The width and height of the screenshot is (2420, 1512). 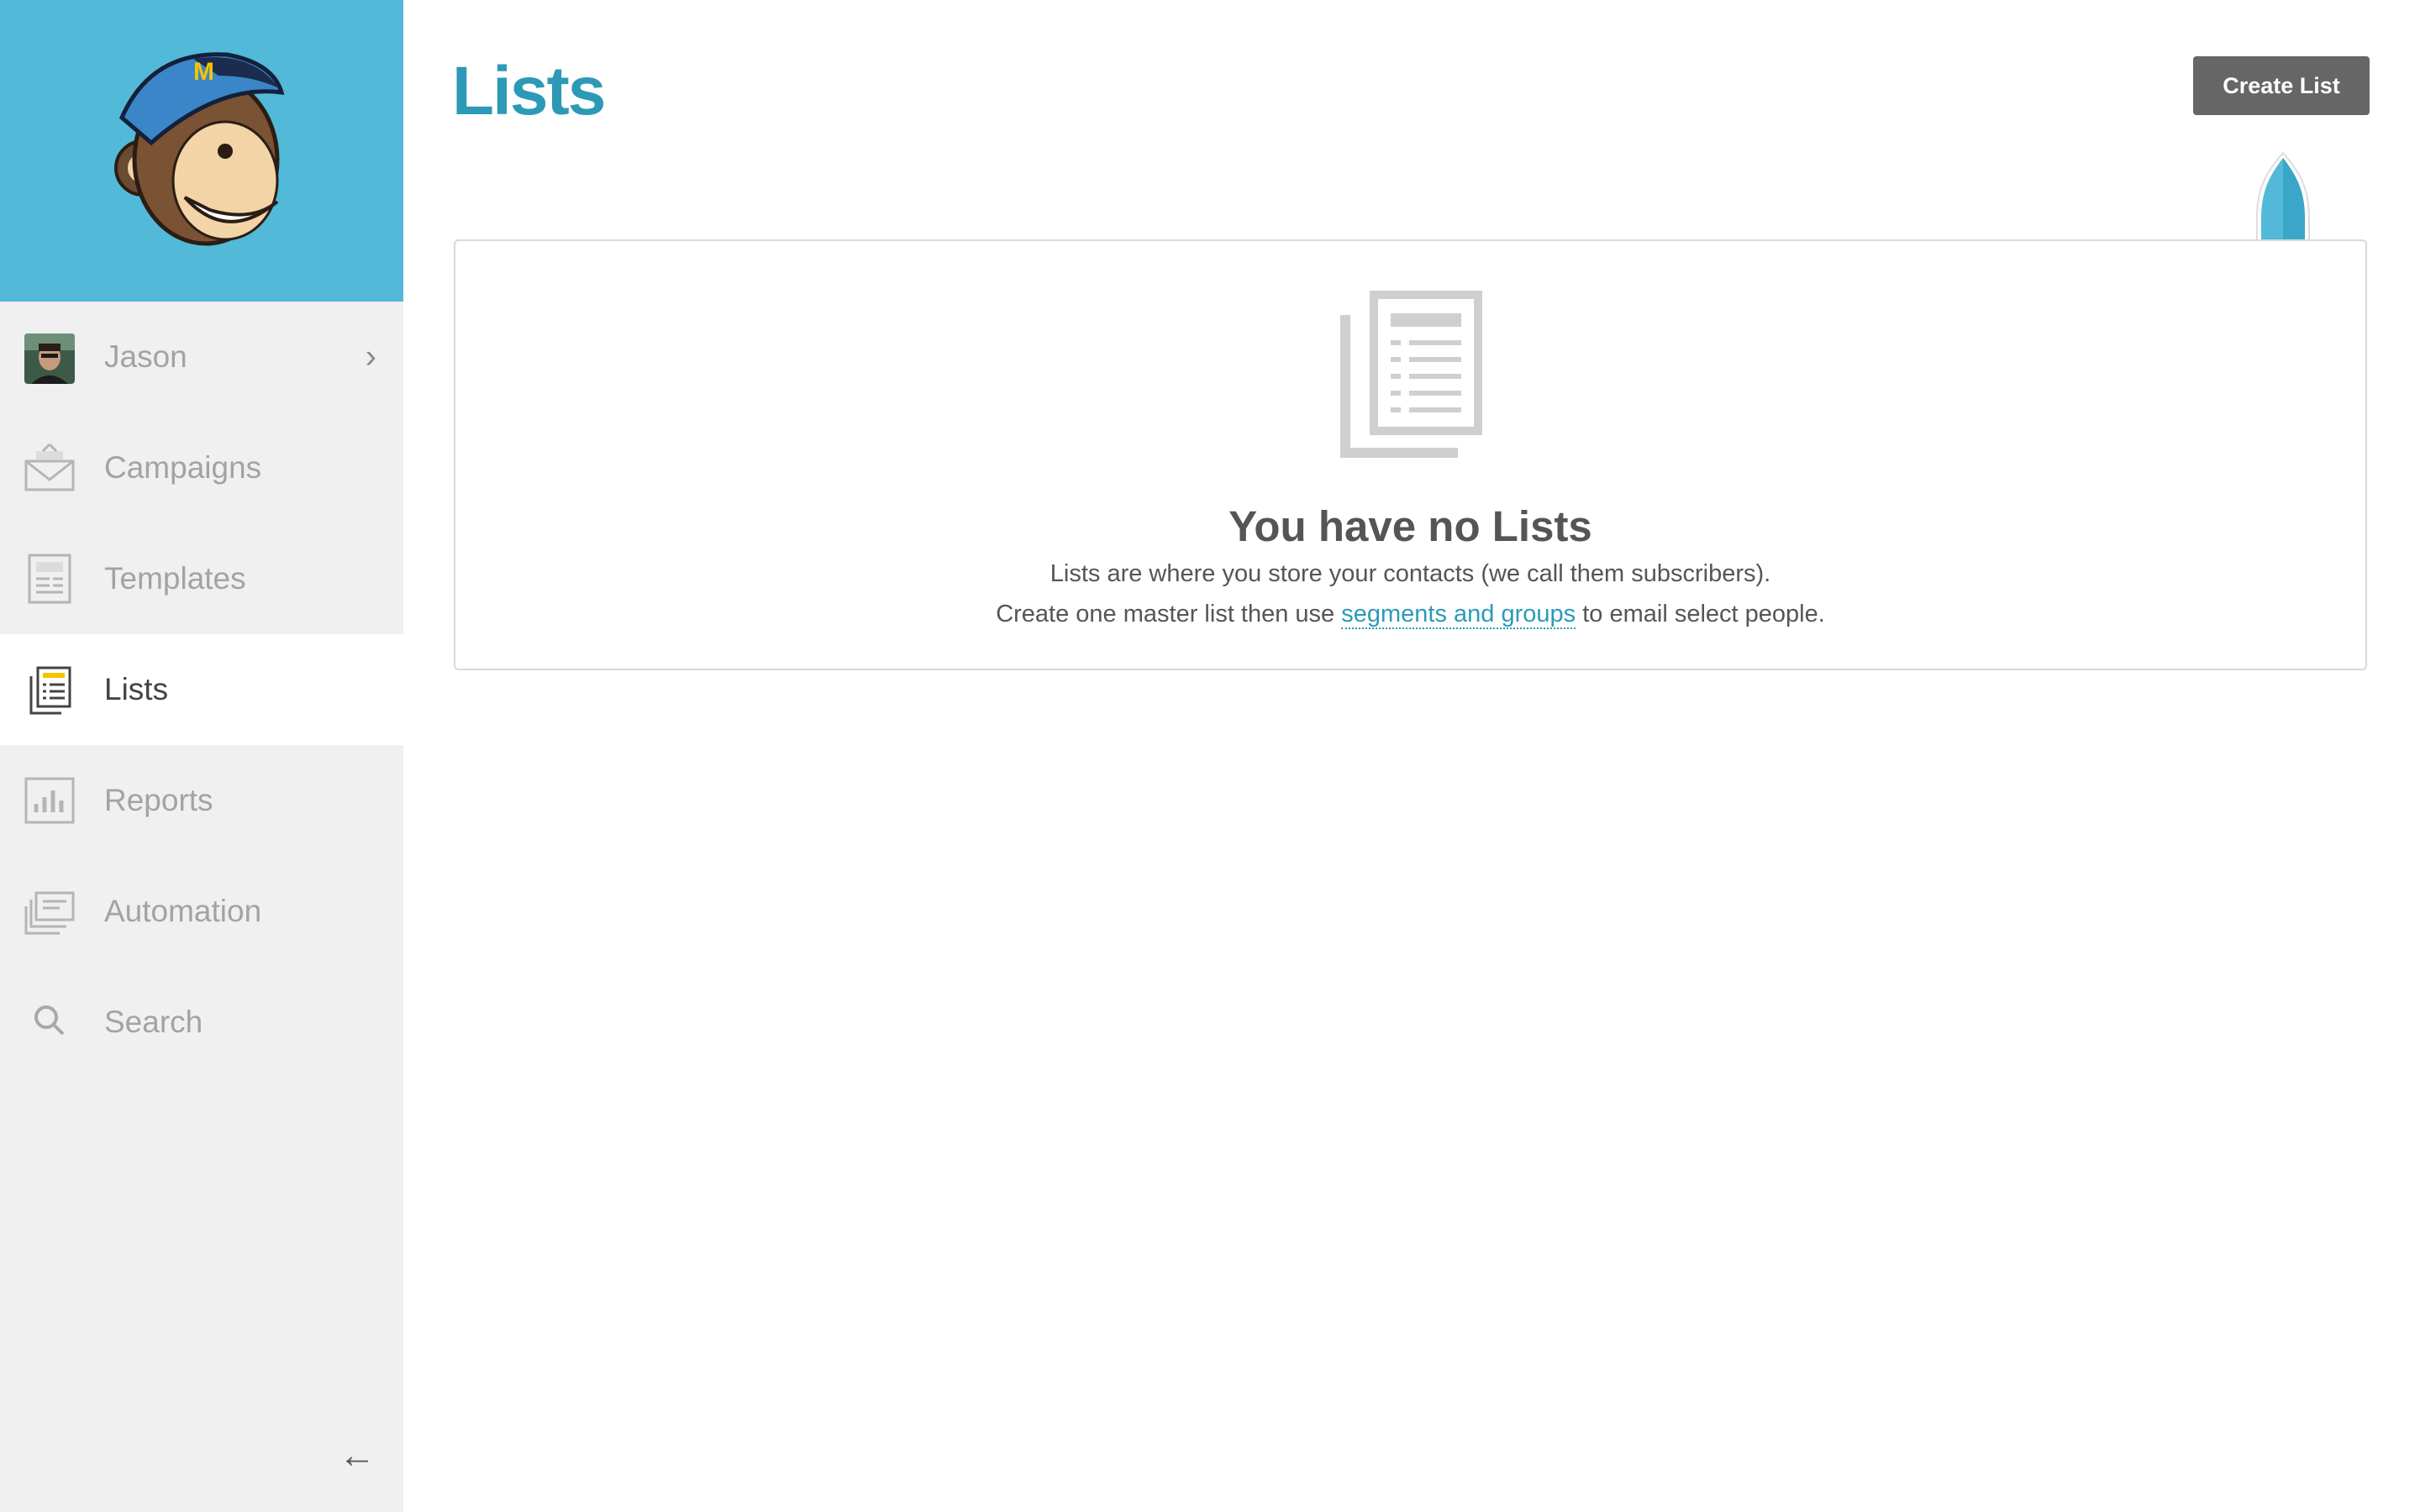 What do you see at coordinates (1700, 614) in the screenshot?
I see `hint-text-after: to email select people.` at bounding box center [1700, 614].